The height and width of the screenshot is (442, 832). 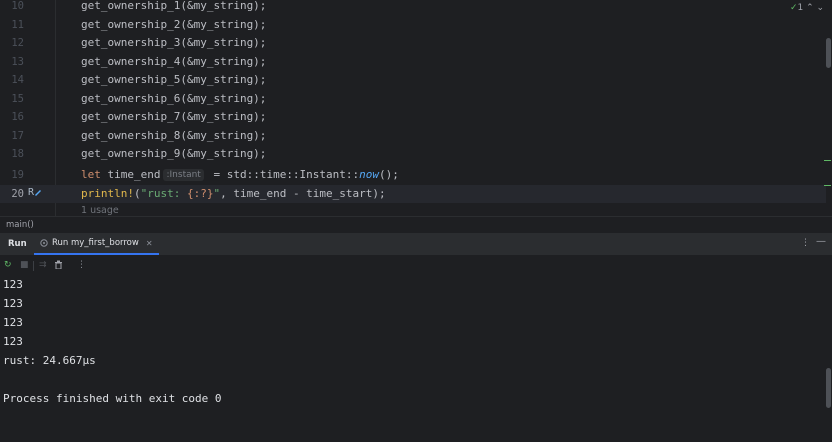 What do you see at coordinates (112, 398) in the screenshot?
I see `console-line: Process finished with exit code 0` at bounding box center [112, 398].